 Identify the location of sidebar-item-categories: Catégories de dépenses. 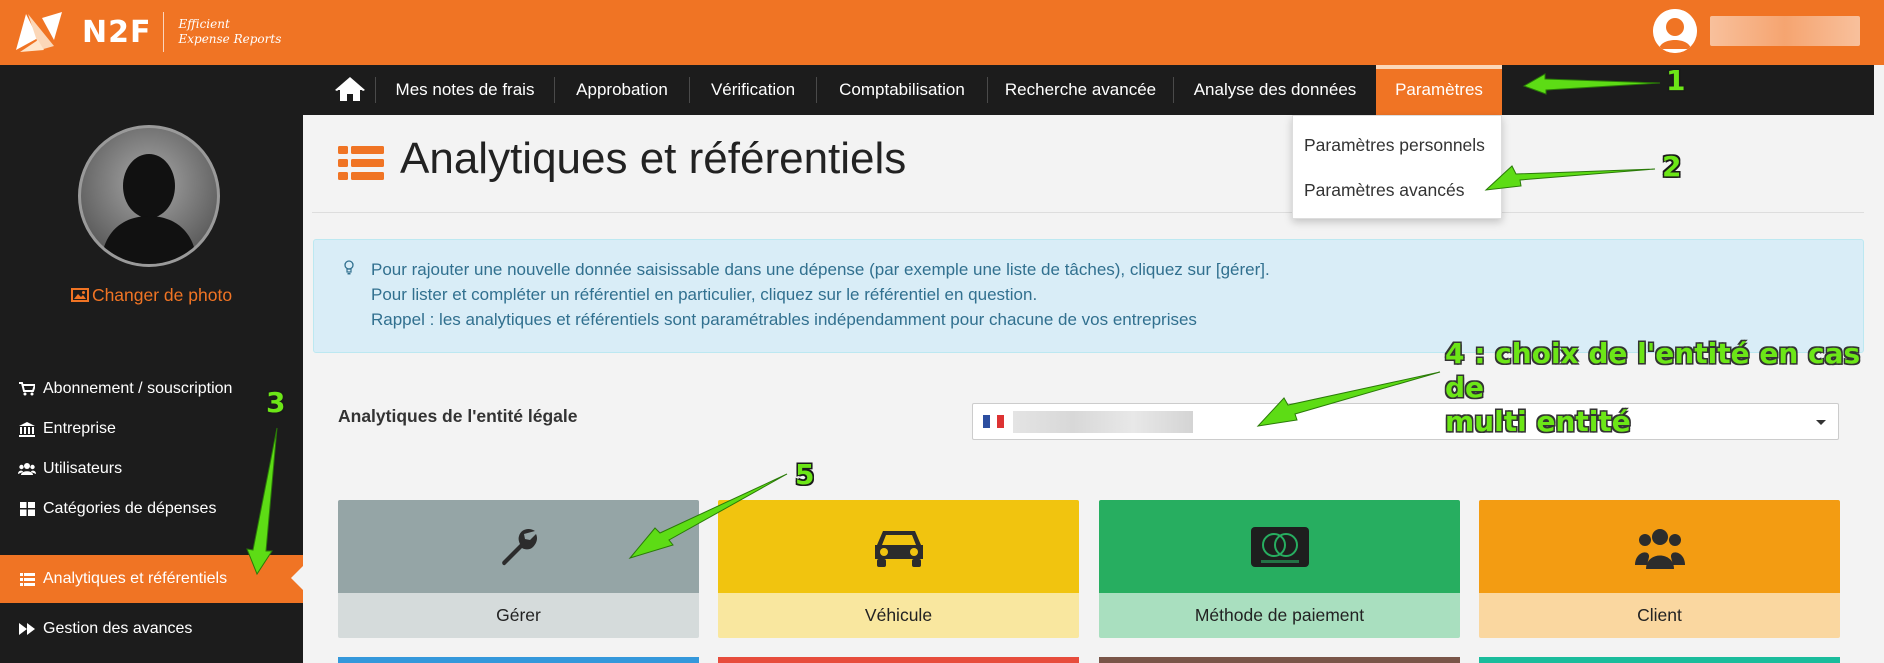
(151, 509).